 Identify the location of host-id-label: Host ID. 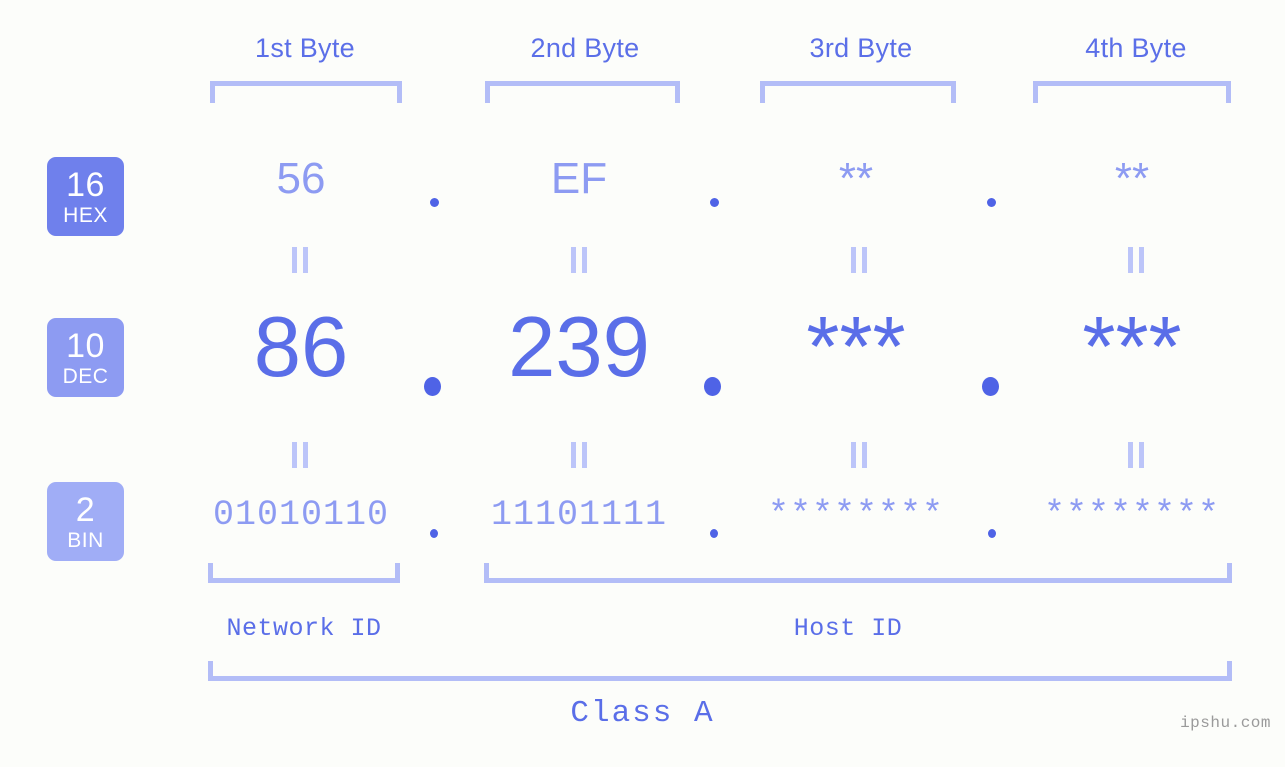
(848, 628).